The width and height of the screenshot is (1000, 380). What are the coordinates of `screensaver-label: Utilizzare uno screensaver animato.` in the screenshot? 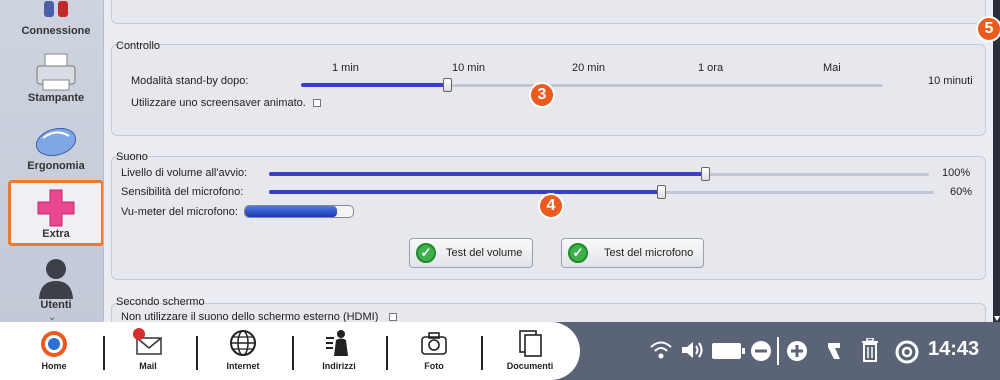 It's located at (218, 103).